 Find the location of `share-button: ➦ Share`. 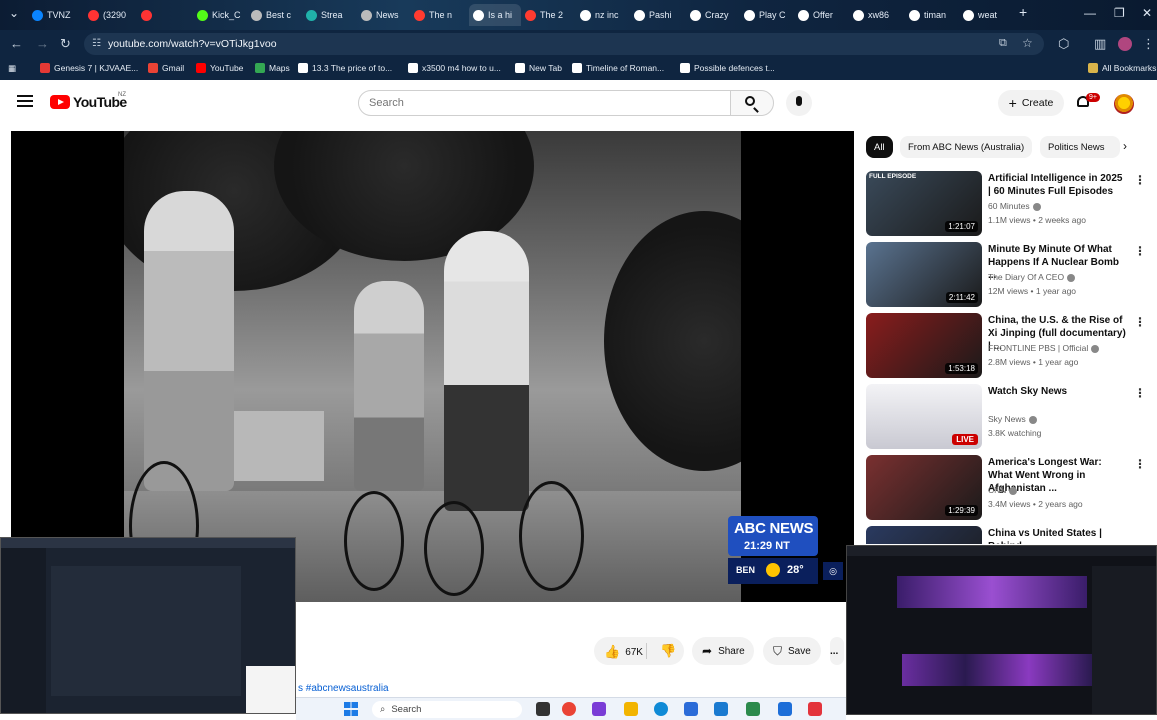

share-button: ➦ Share is located at coordinates (723, 651).